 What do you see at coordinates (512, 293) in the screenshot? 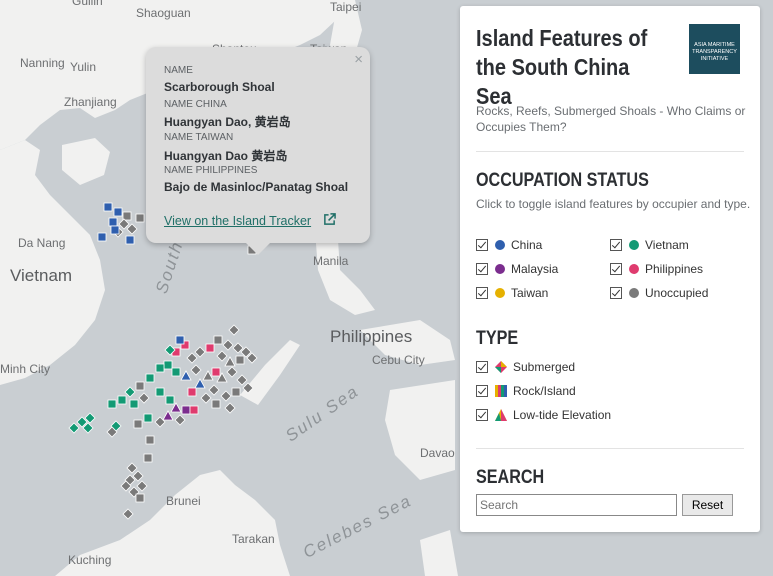
I see `toggle-taiwan: Taiwan` at bounding box center [512, 293].